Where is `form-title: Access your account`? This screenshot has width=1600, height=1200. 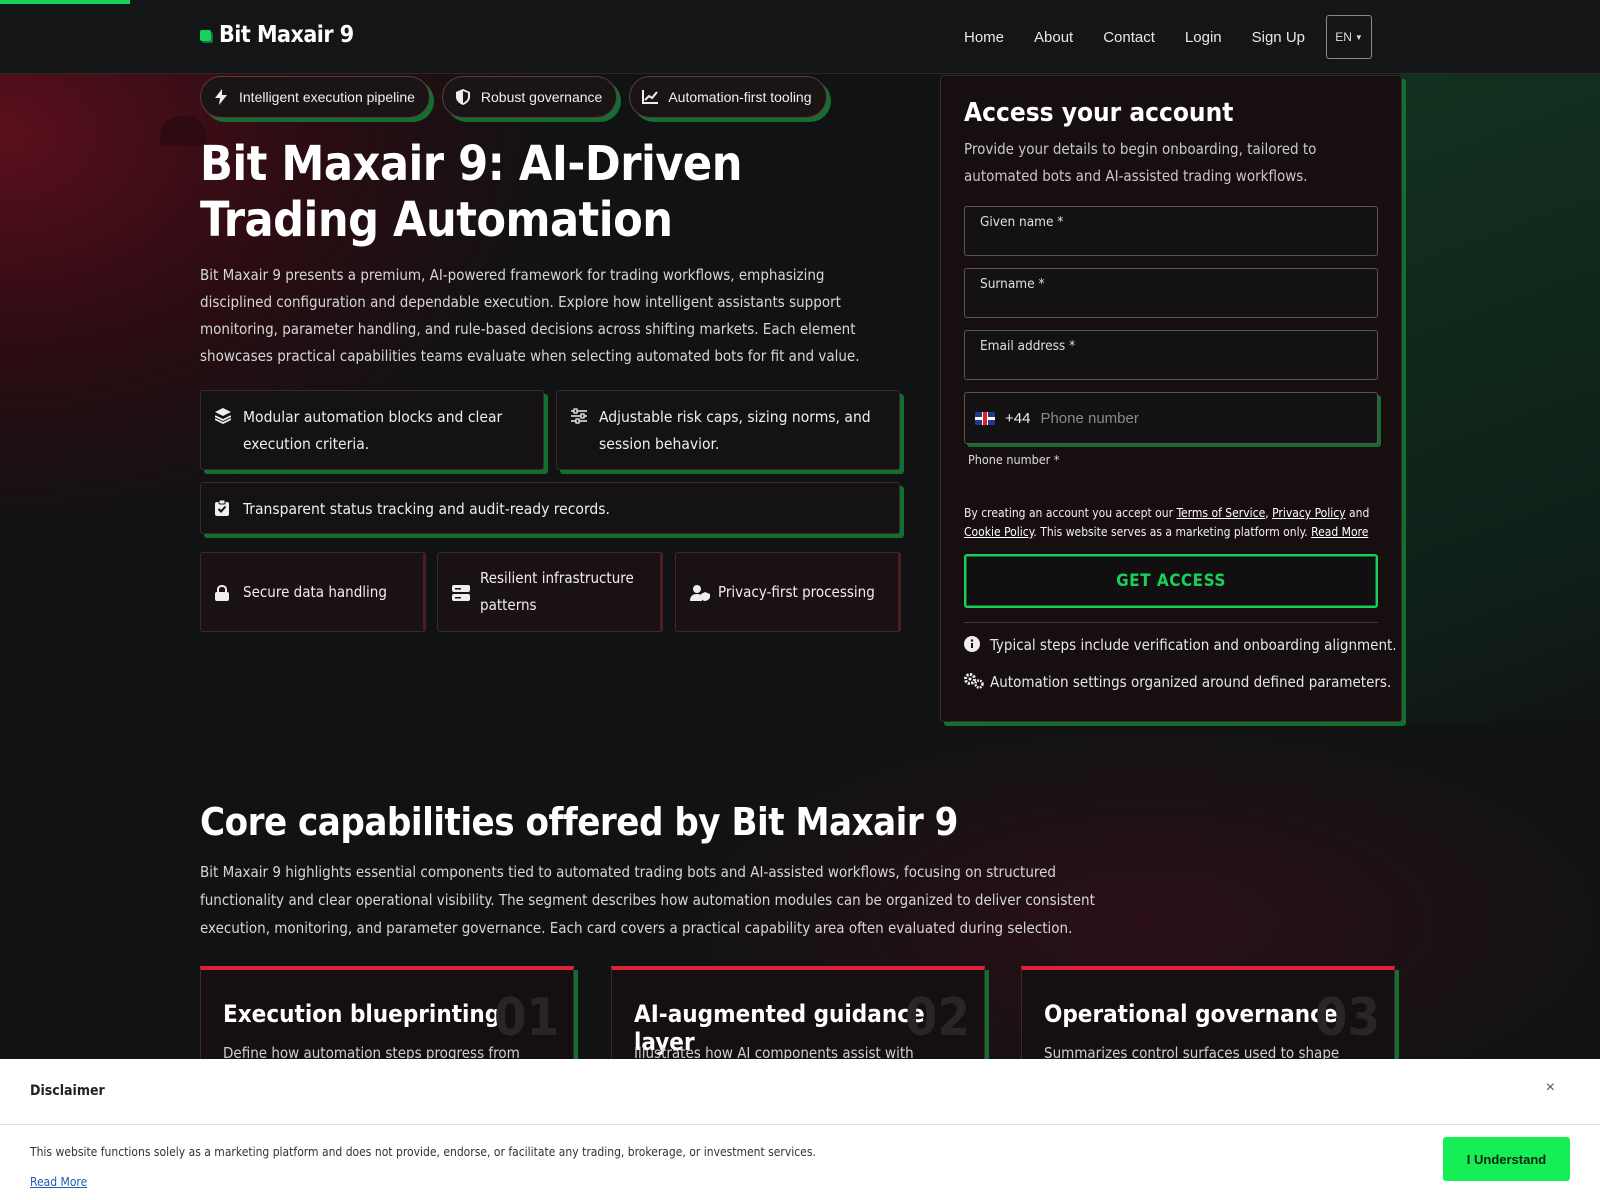
form-title: Access your account is located at coordinates (1099, 113).